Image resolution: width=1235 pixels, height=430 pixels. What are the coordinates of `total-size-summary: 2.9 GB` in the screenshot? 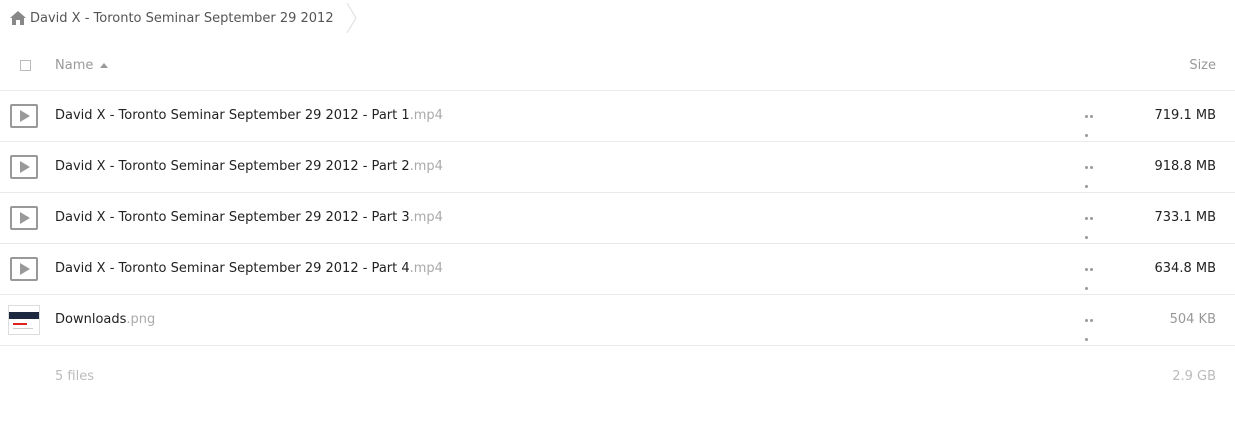 It's located at (1194, 376).